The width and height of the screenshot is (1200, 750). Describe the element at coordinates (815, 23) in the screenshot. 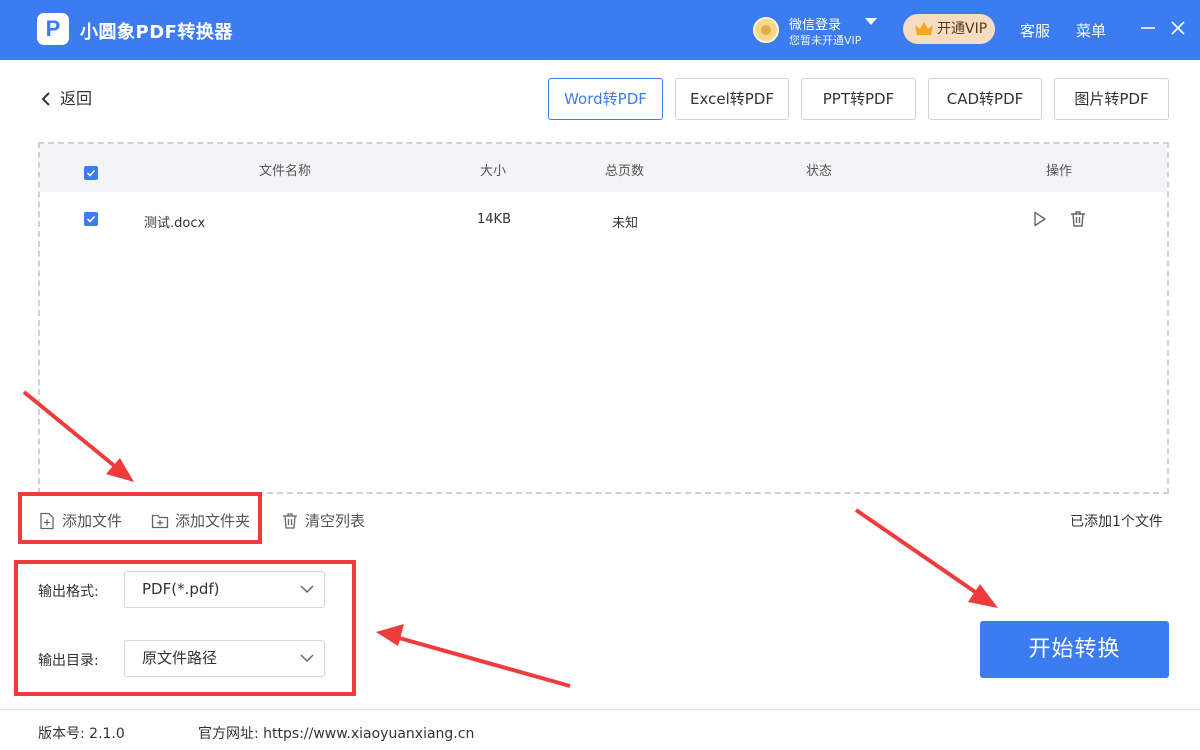

I see `login-name: 微信登录` at that location.